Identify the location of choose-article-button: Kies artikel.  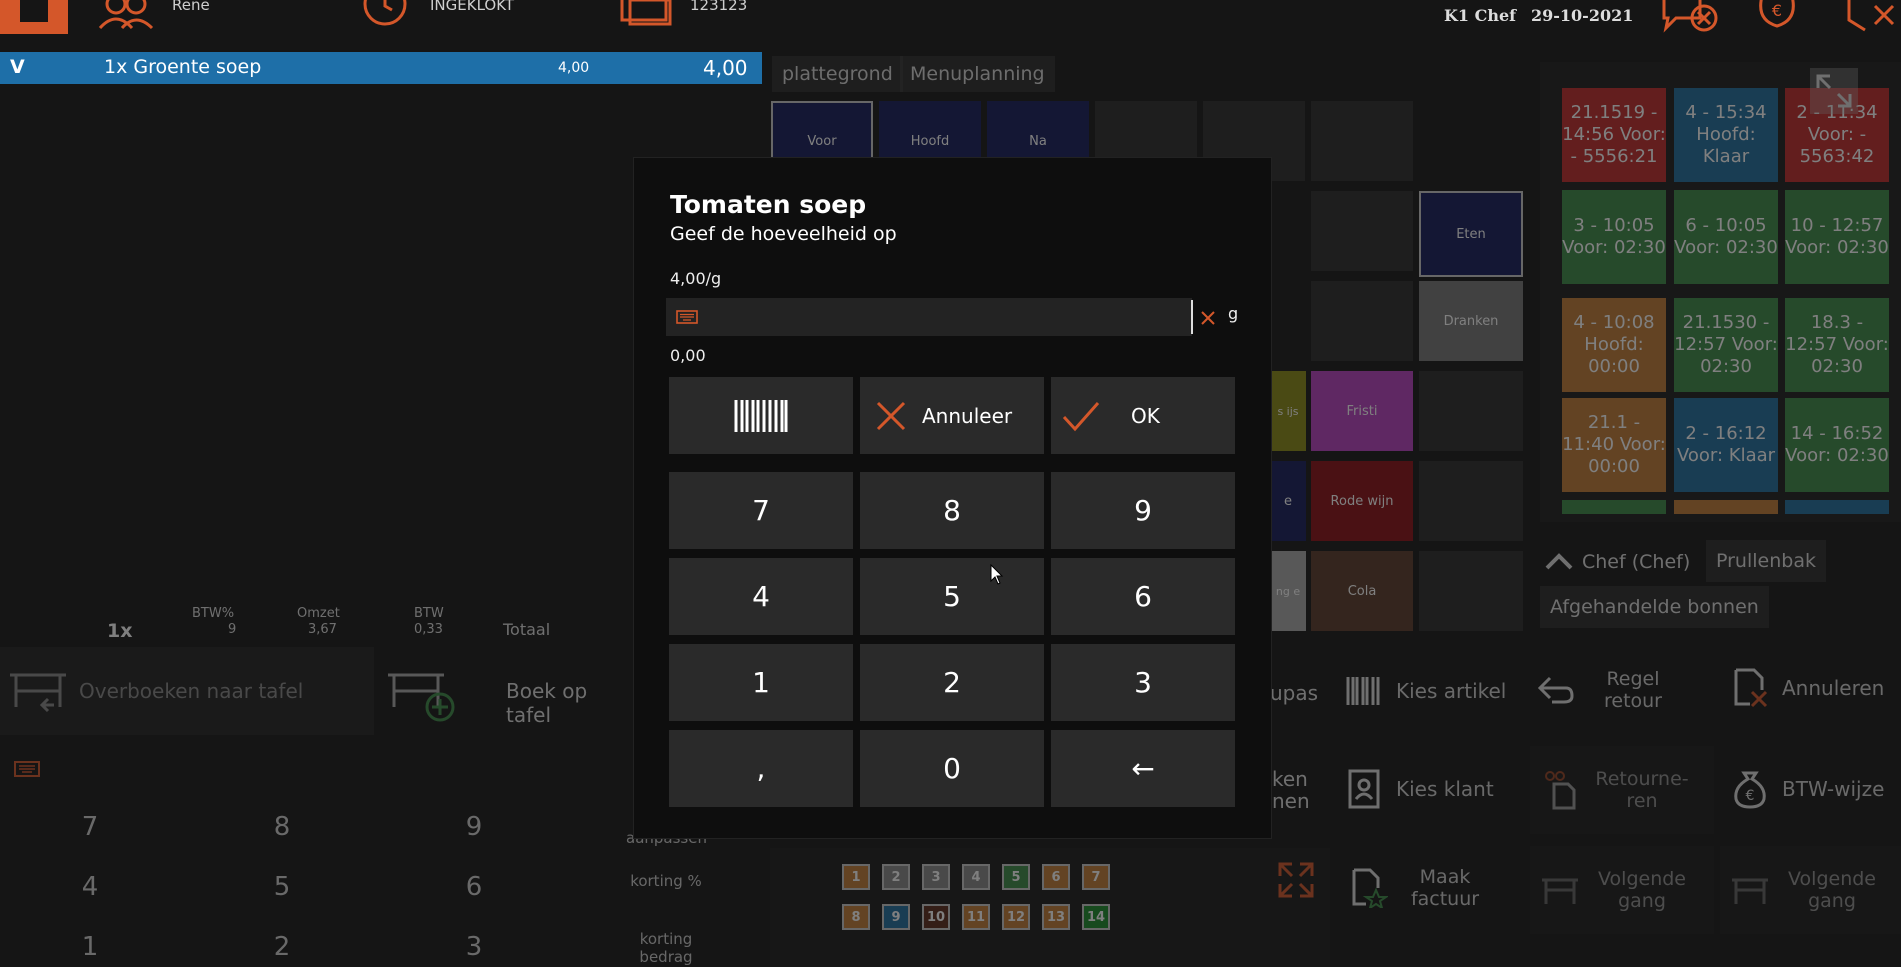
(1425, 691).